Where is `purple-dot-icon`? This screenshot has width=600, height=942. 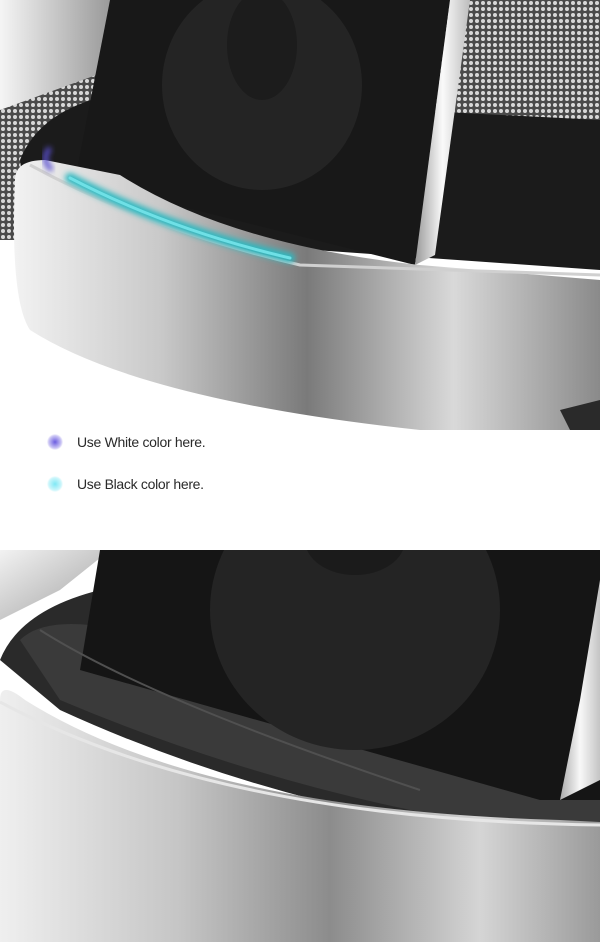 purple-dot-icon is located at coordinates (55, 442).